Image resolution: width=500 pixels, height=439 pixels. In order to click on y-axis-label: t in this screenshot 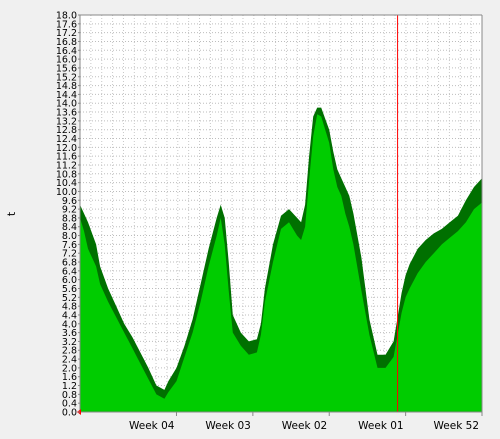, I will do `click(11, 213)`.